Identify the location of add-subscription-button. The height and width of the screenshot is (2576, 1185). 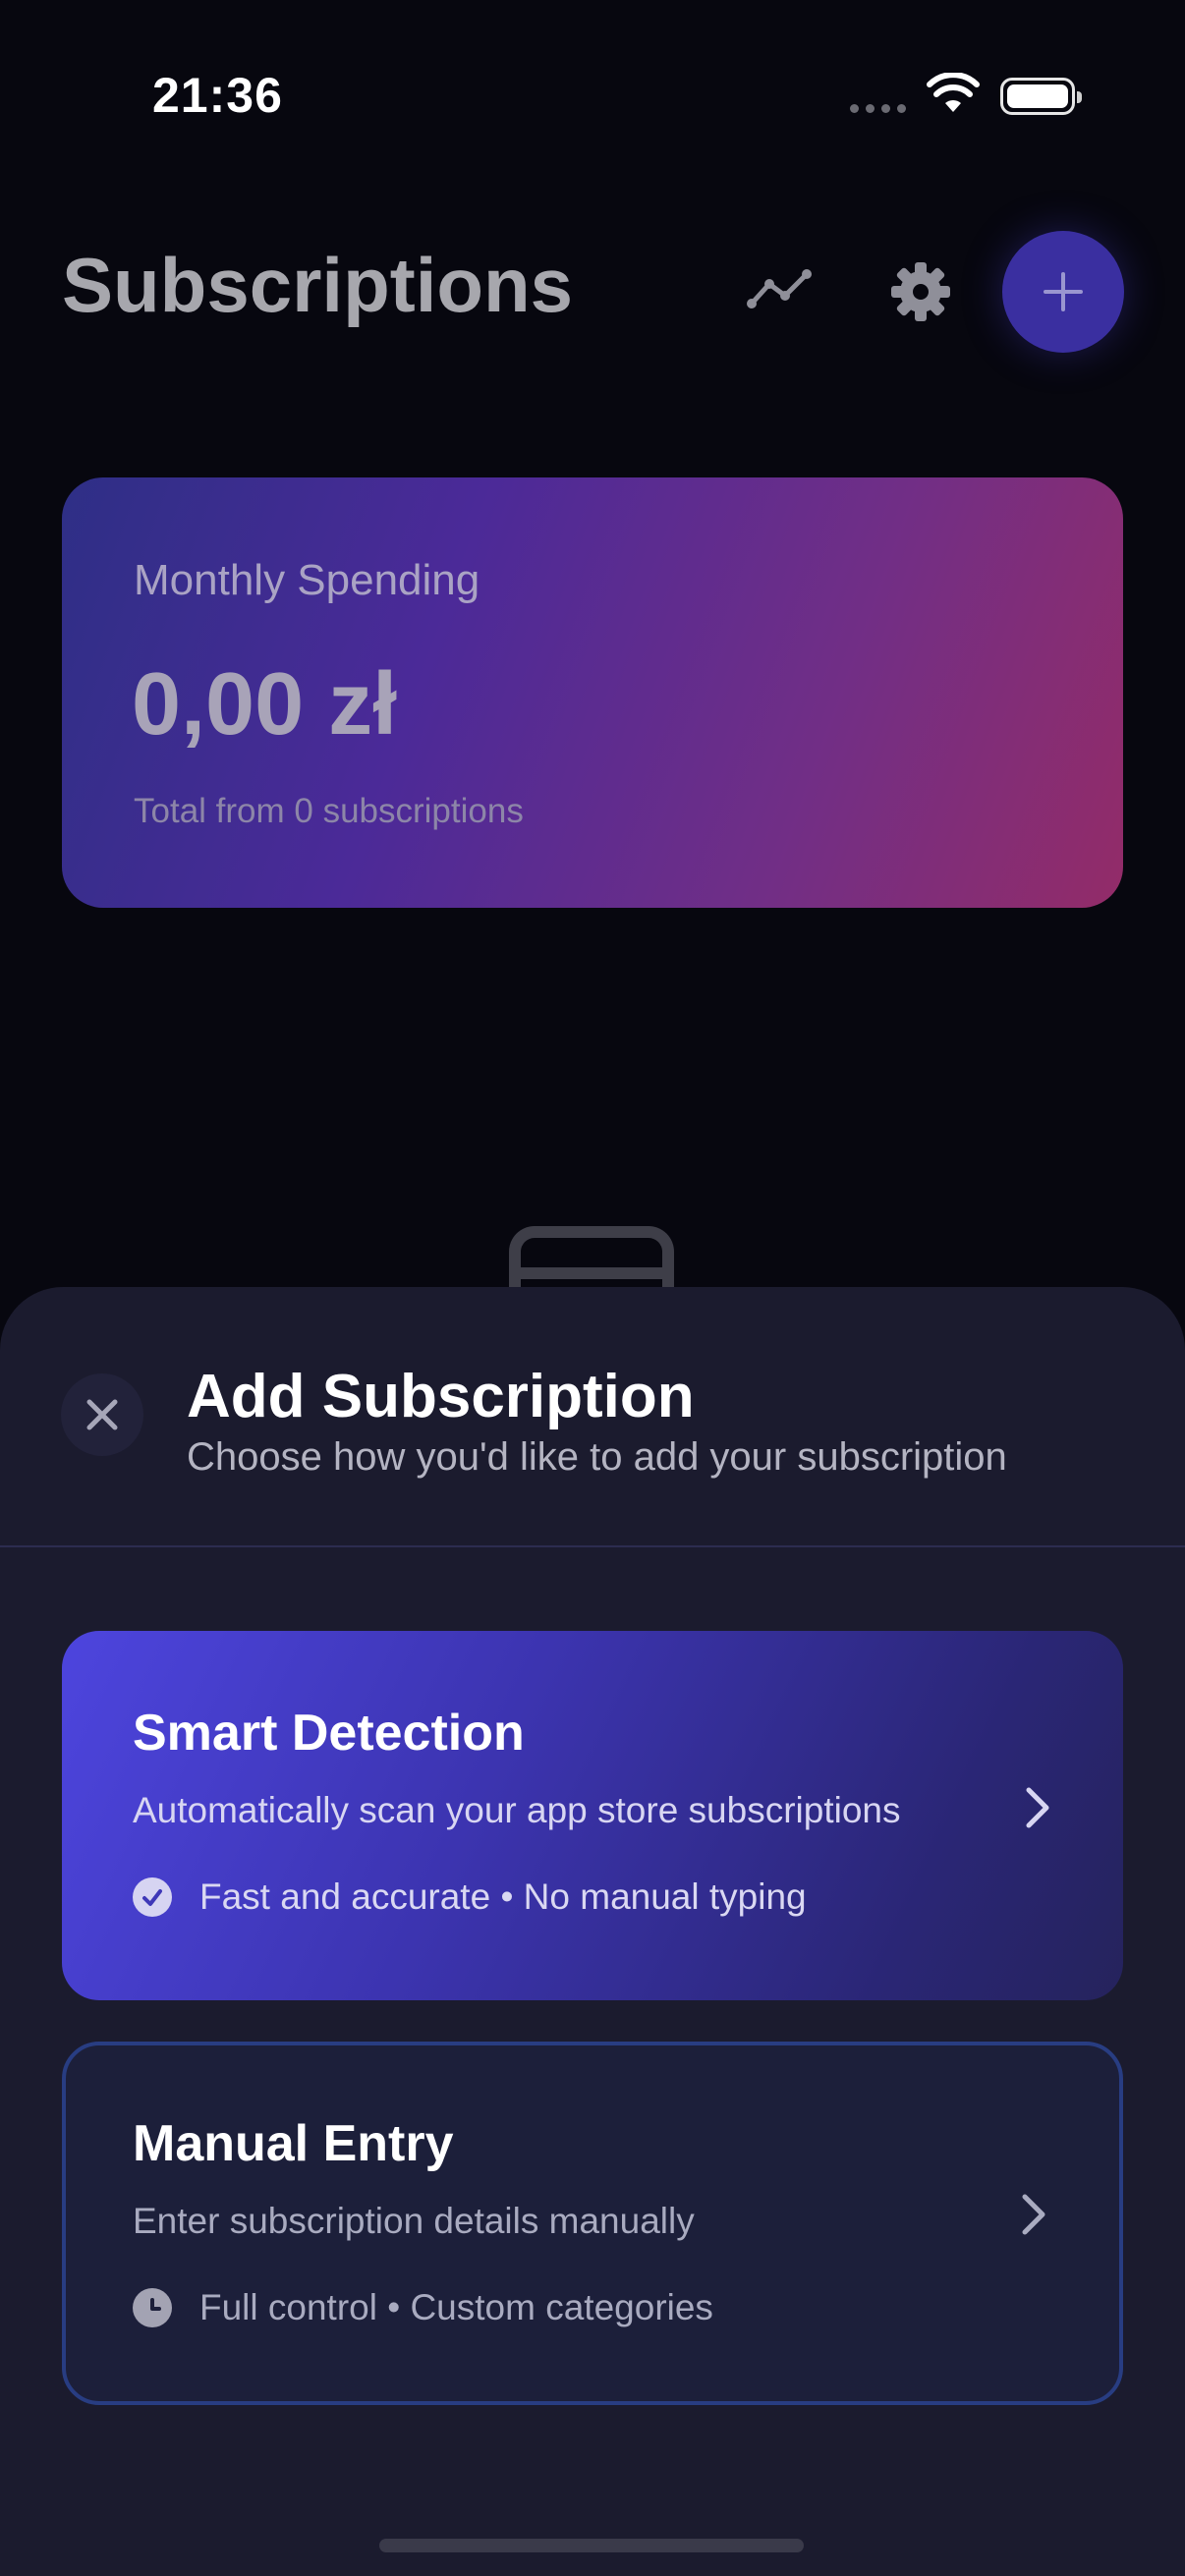
(1063, 292).